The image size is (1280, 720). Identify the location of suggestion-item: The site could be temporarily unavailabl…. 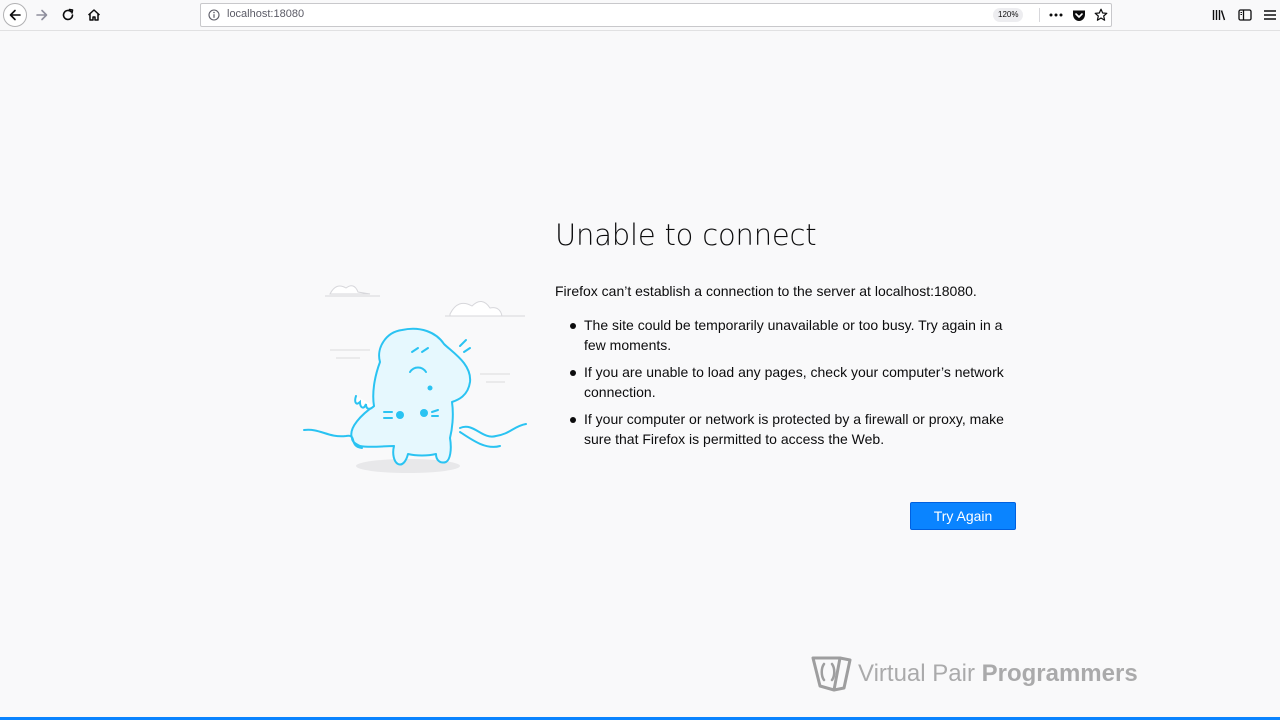
(797, 335).